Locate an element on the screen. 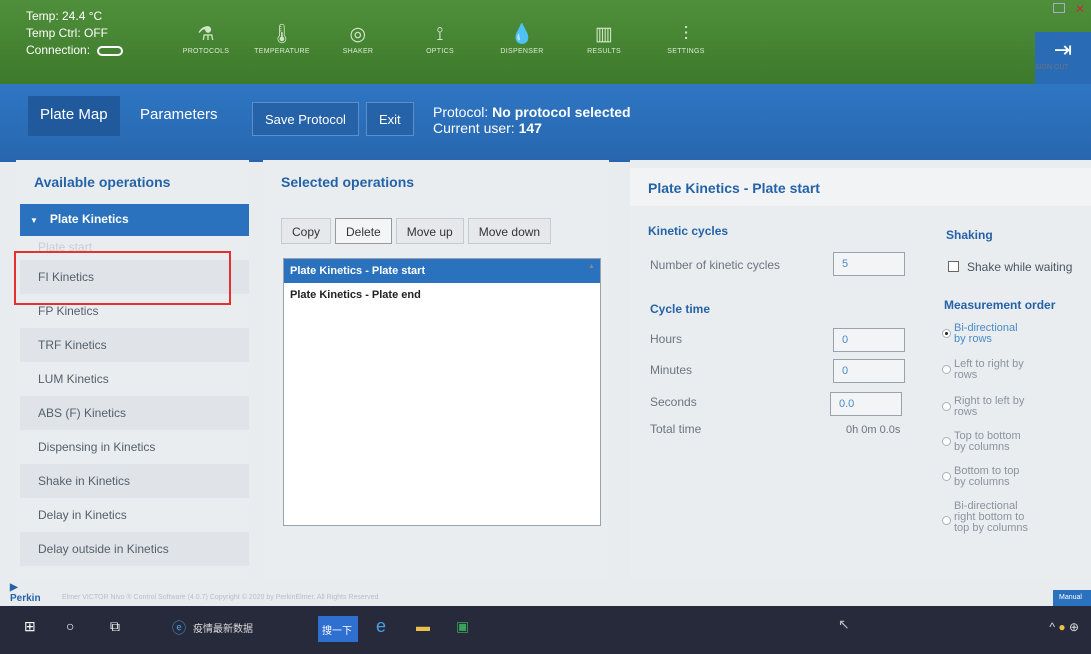 This screenshot has width=1091, height=654. sign-out-button: ⇥ SIGN OUT is located at coordinates (1063, 58).